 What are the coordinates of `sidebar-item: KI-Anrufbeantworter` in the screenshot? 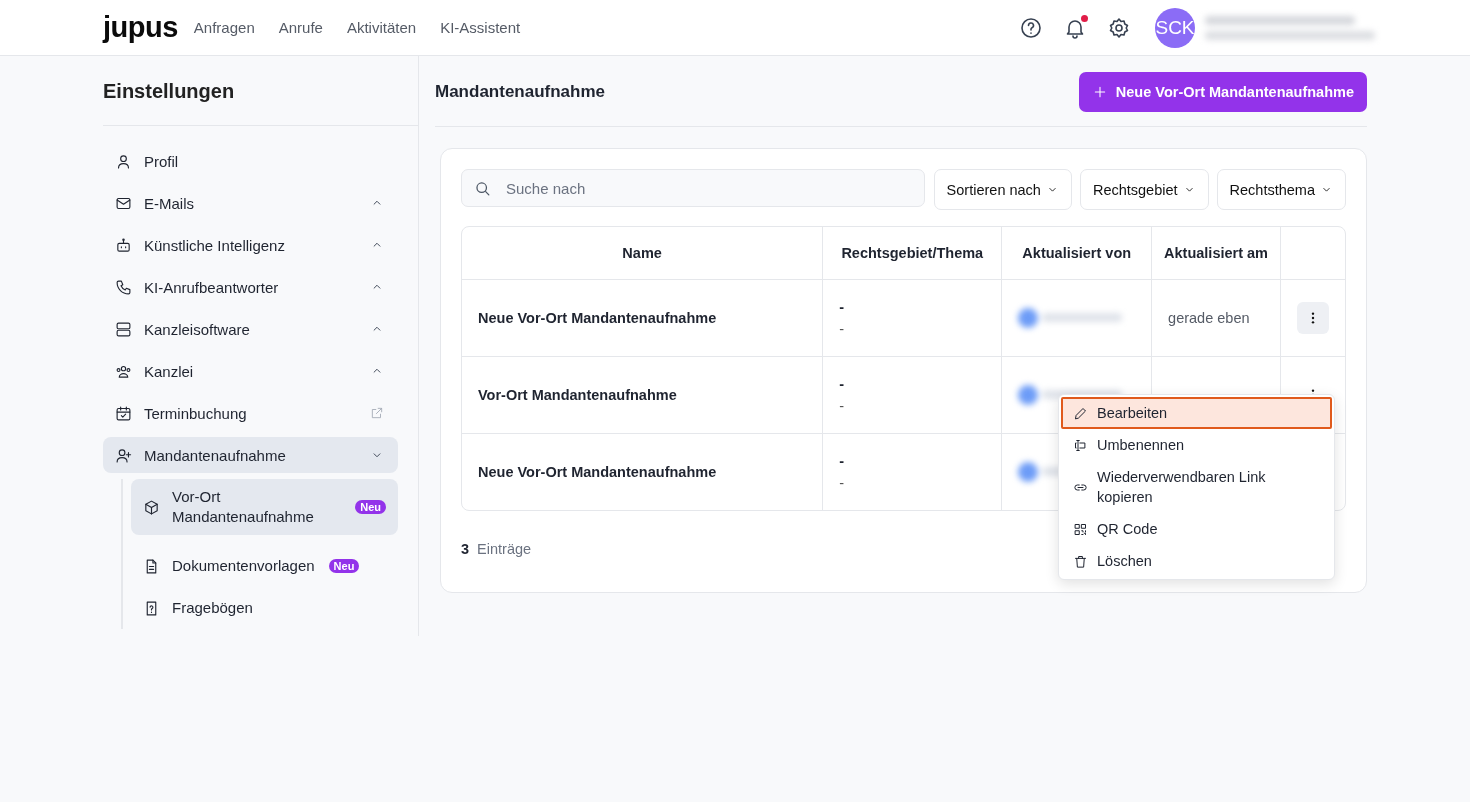 It's located at (250, 287).